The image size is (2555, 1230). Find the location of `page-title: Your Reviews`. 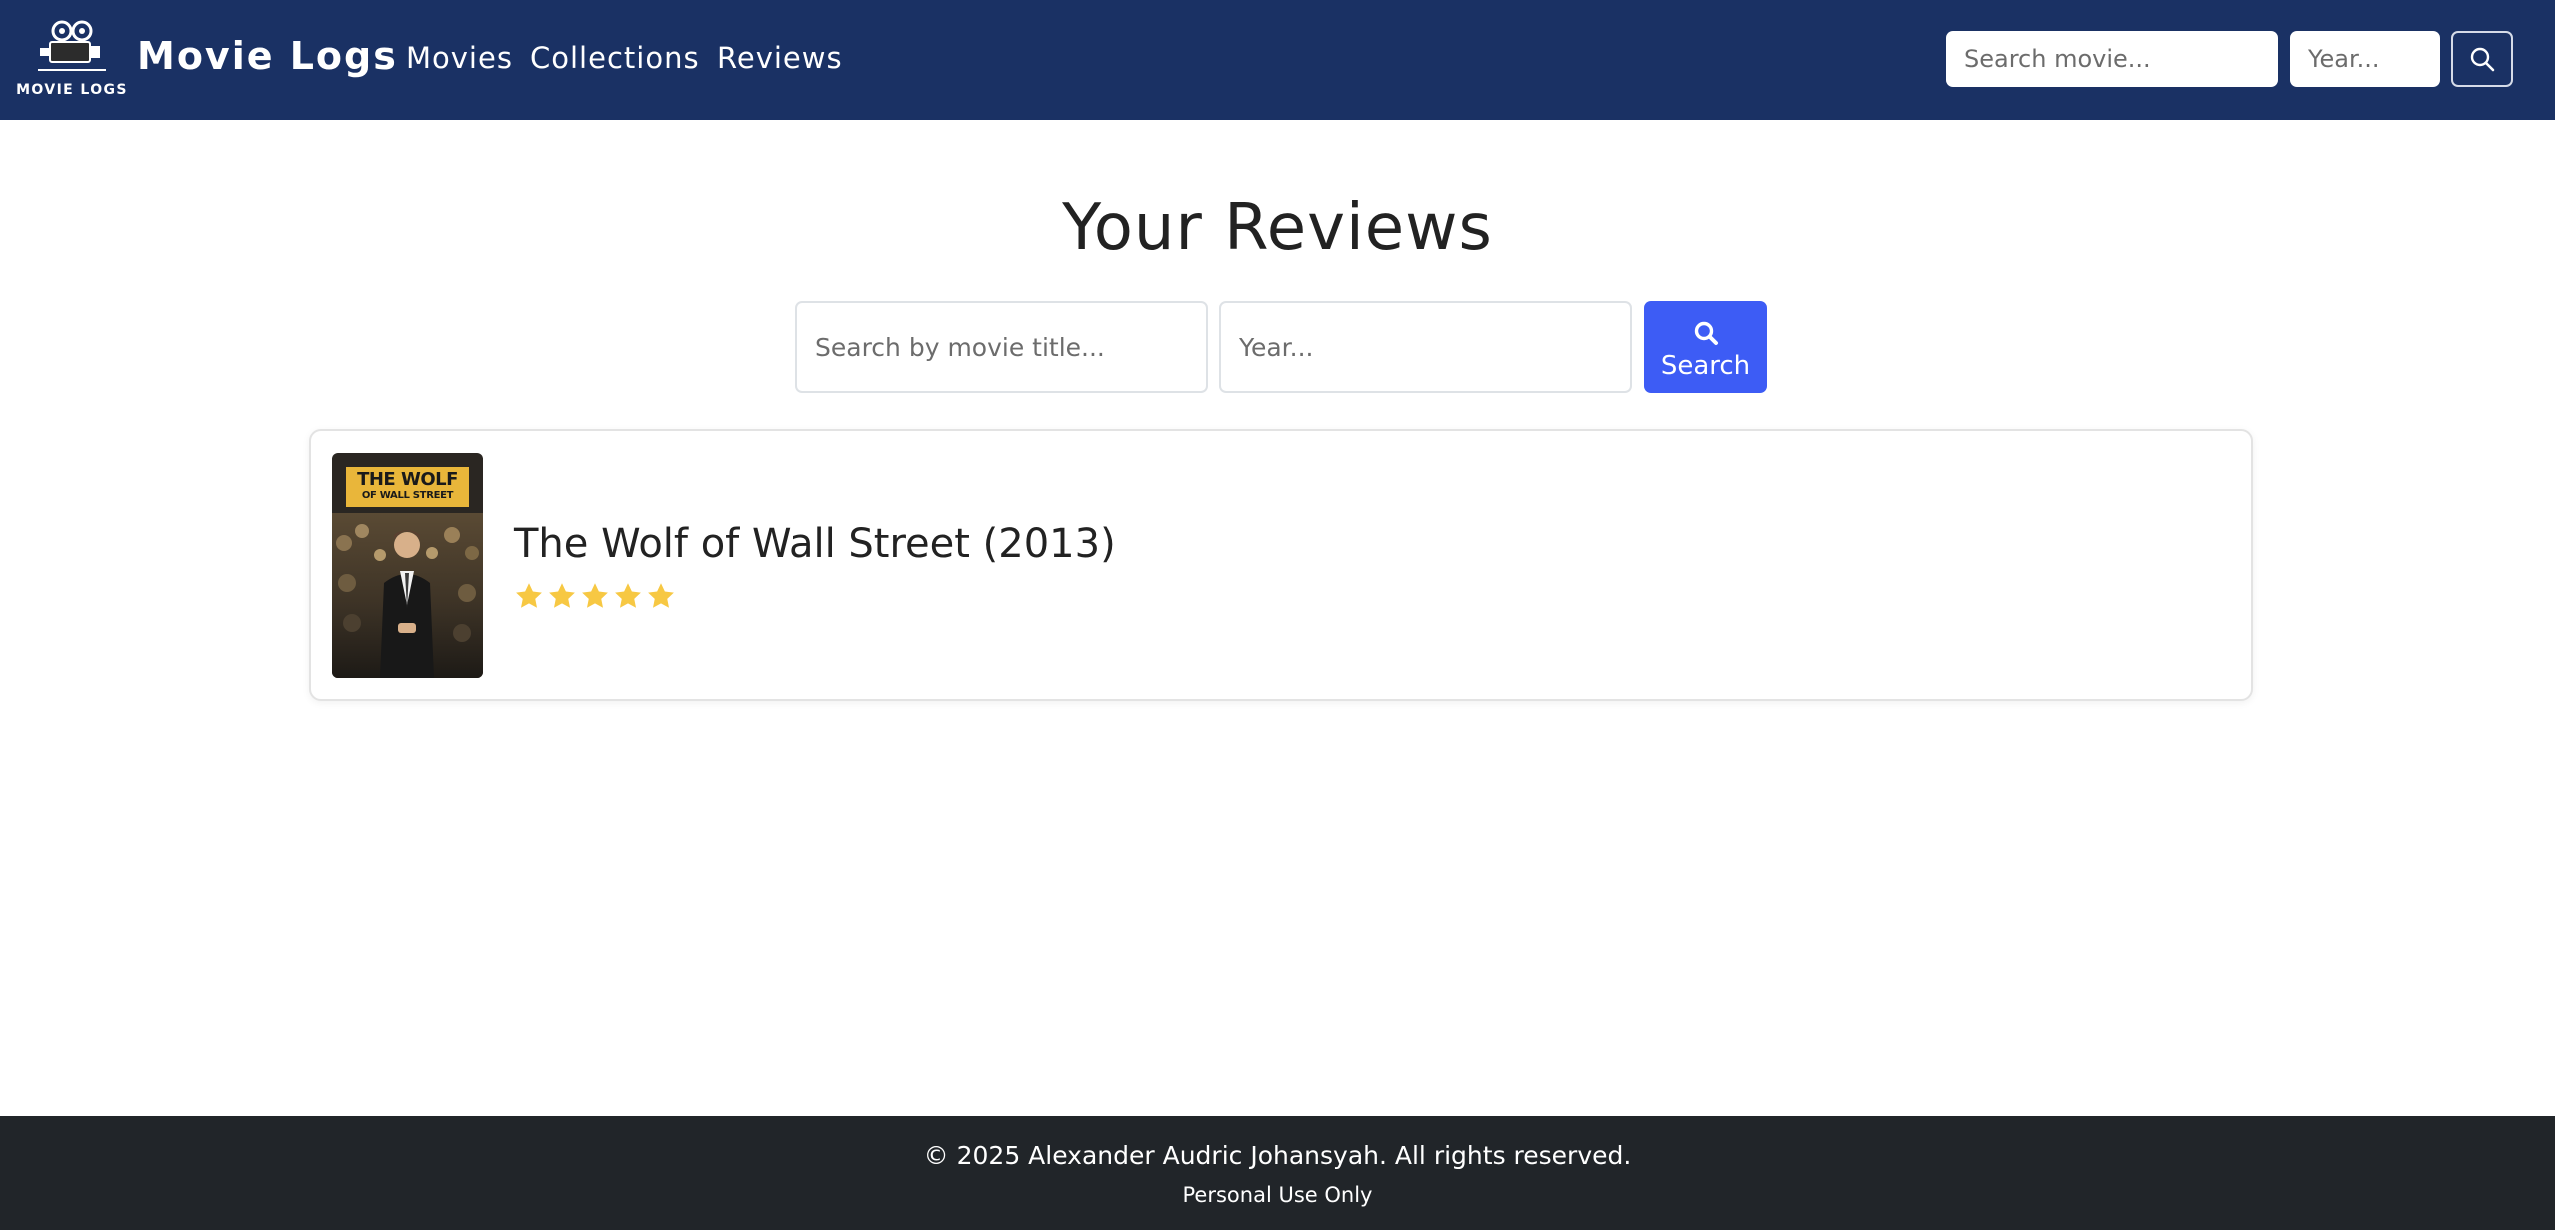

page-title: Your Reviews is located at coordinates (1277, 228).